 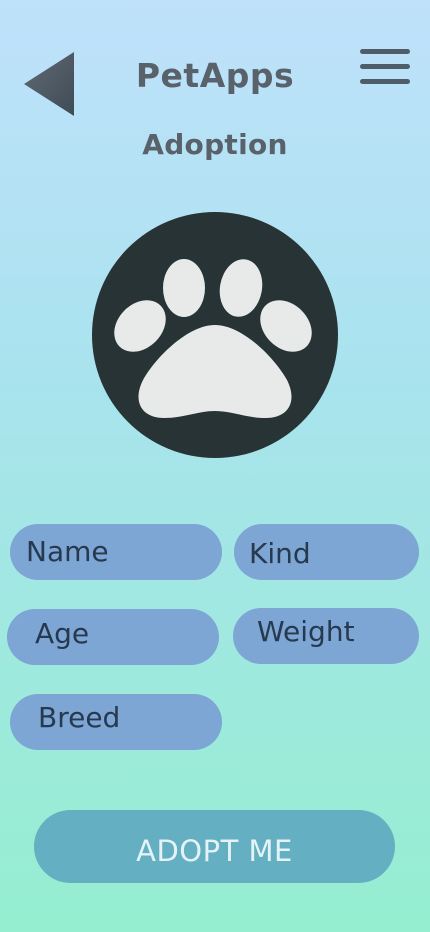 I want to click on age-field: Age, so click(x=113, y=637).